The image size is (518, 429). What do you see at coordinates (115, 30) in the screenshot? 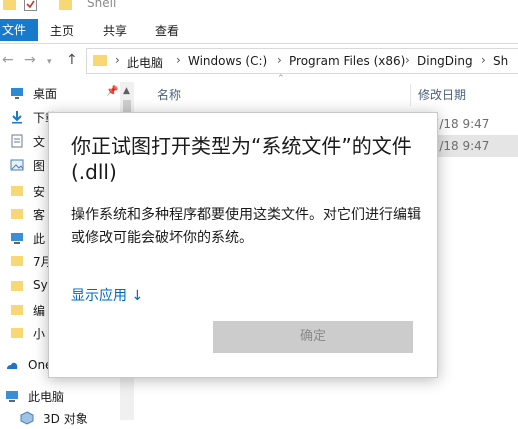
I see `tab-share: 共享` at bounding box center [115, 30].